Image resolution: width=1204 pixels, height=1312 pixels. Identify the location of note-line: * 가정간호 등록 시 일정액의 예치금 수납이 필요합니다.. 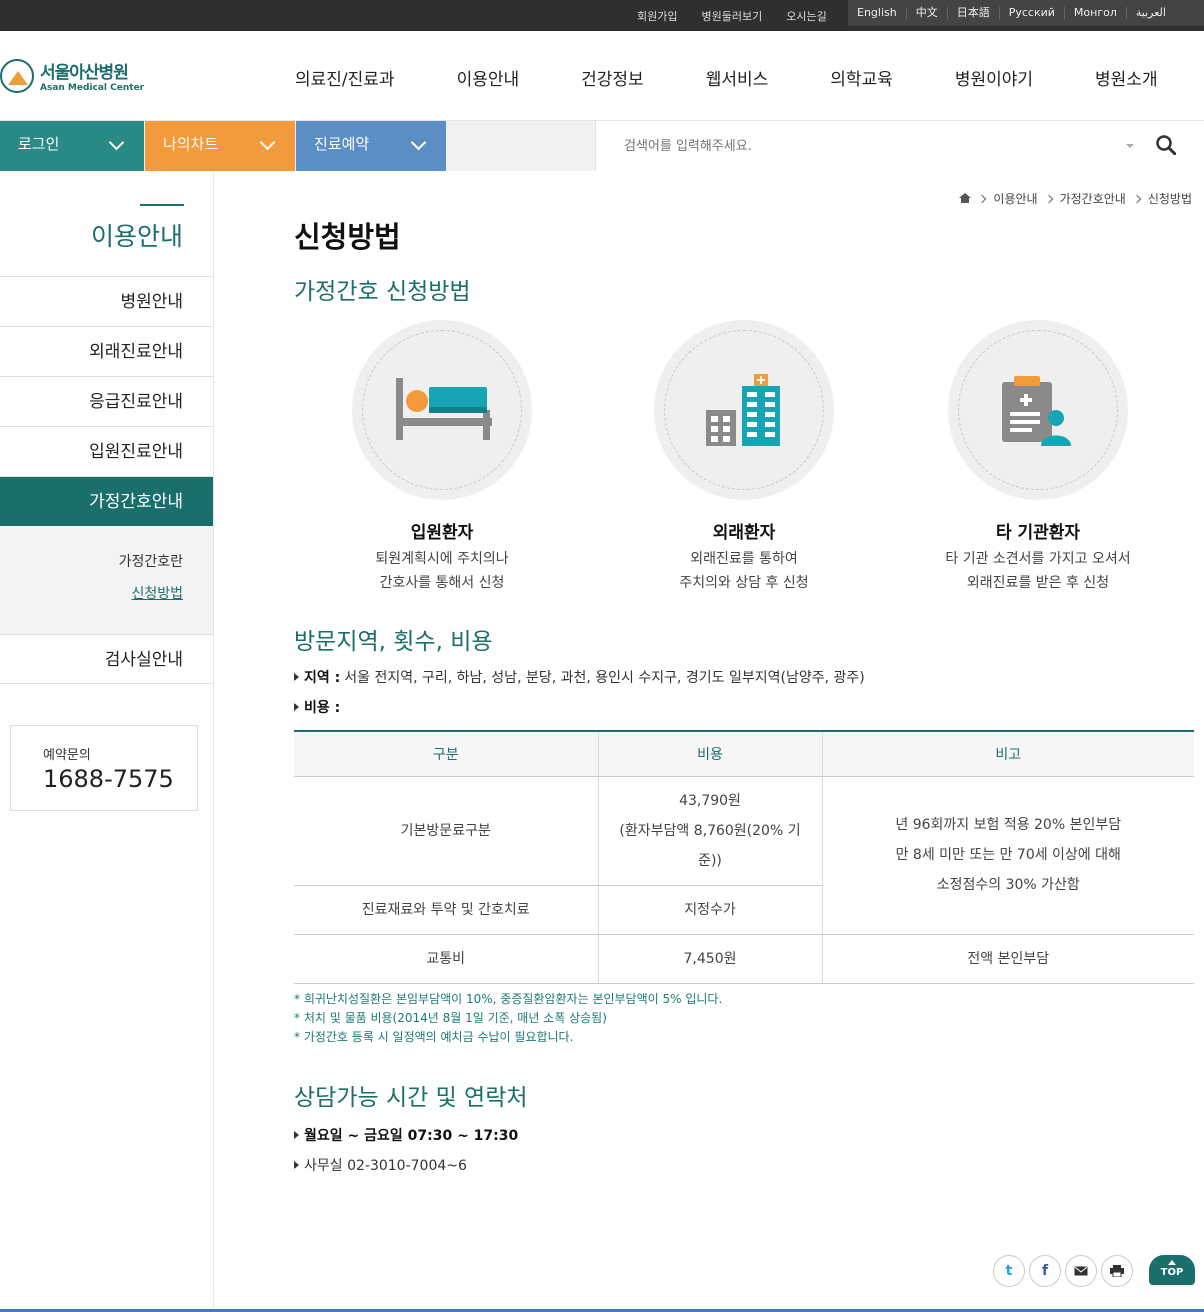
(434, 1037).